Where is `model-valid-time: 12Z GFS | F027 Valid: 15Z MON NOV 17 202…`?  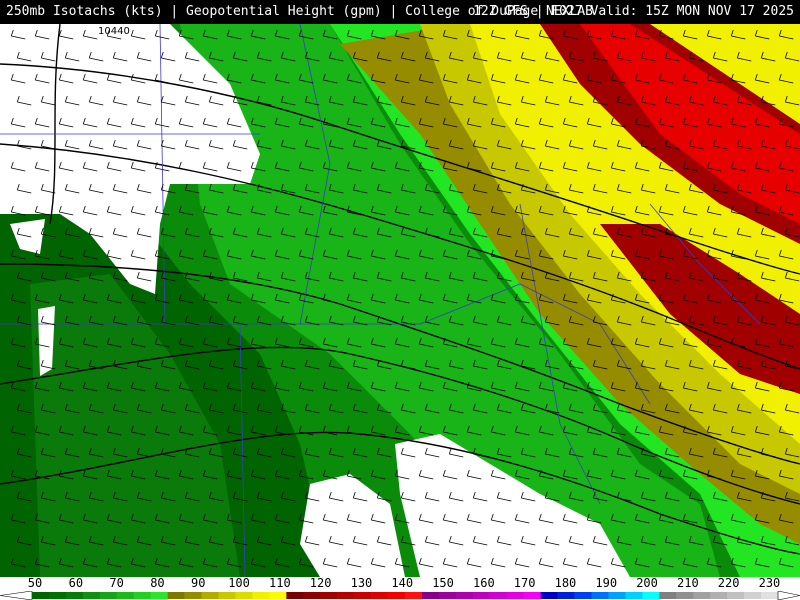 model-valid-time: 12Z GFS | F027 Valid: 15Z MON NOV 17 202… is located at coordinates (633, 11).